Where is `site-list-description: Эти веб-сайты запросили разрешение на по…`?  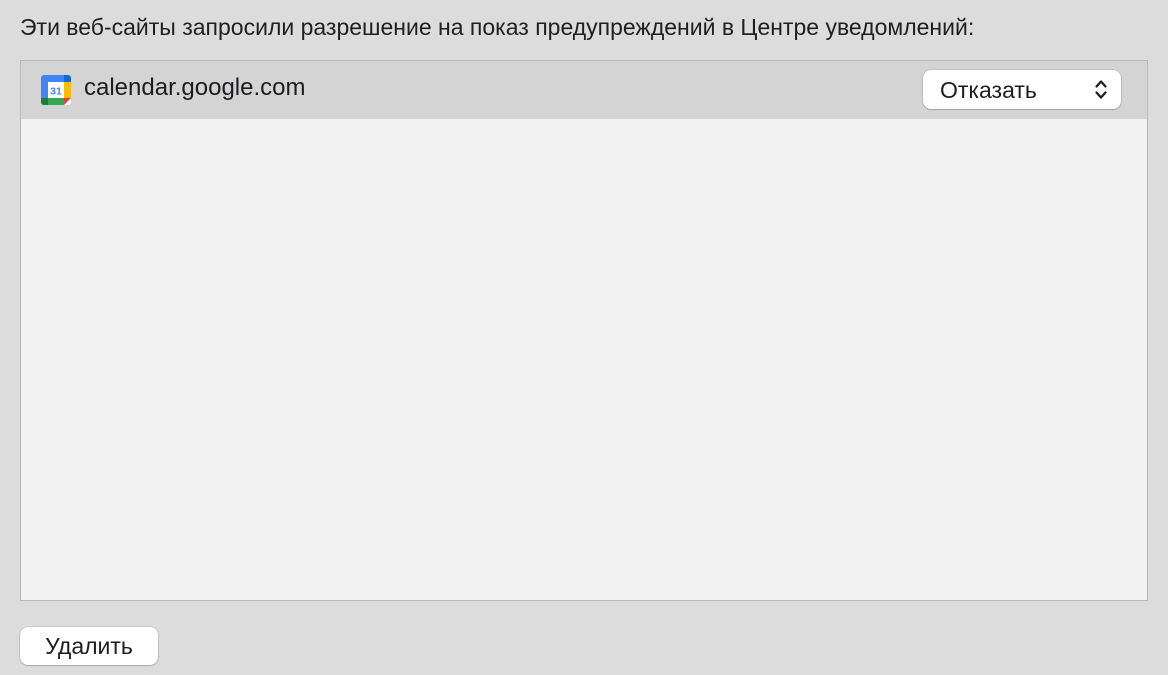 site-list-description: Эти веб-сайты запросили разрешение на по… is located at coordinates (497, 27).